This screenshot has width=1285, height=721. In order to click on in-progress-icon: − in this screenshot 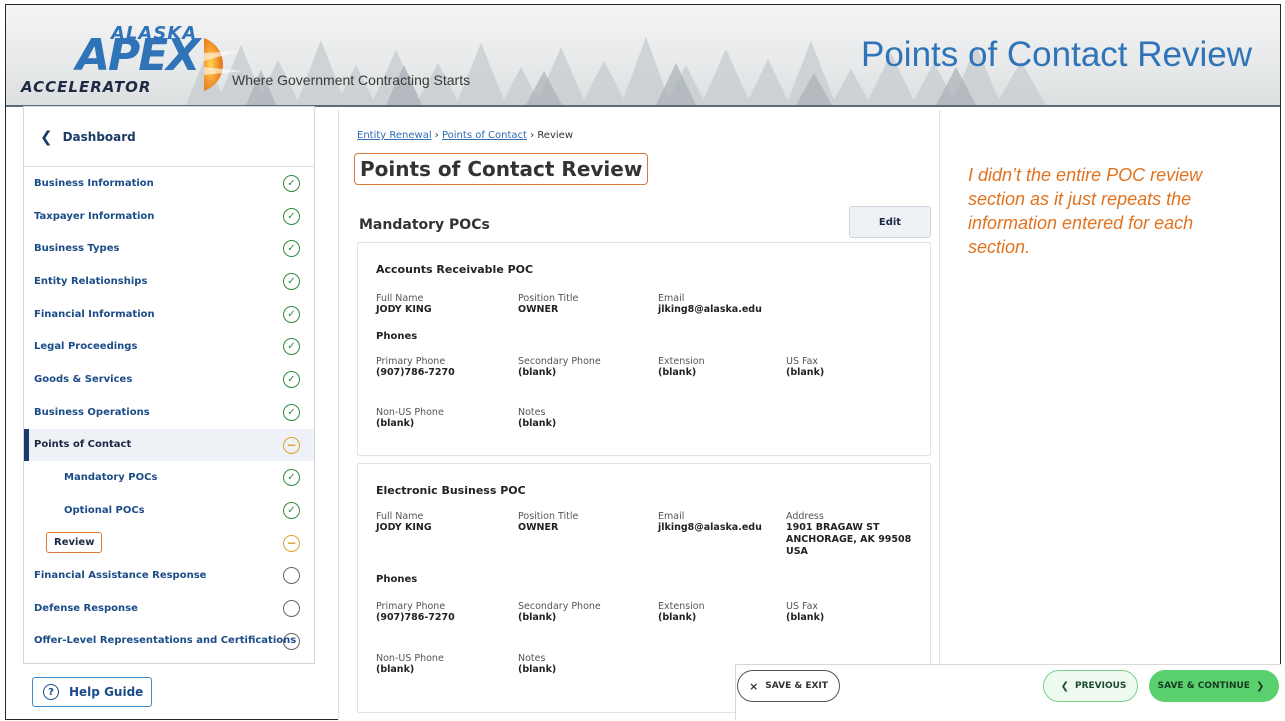, I will do `click(291, 543)`.